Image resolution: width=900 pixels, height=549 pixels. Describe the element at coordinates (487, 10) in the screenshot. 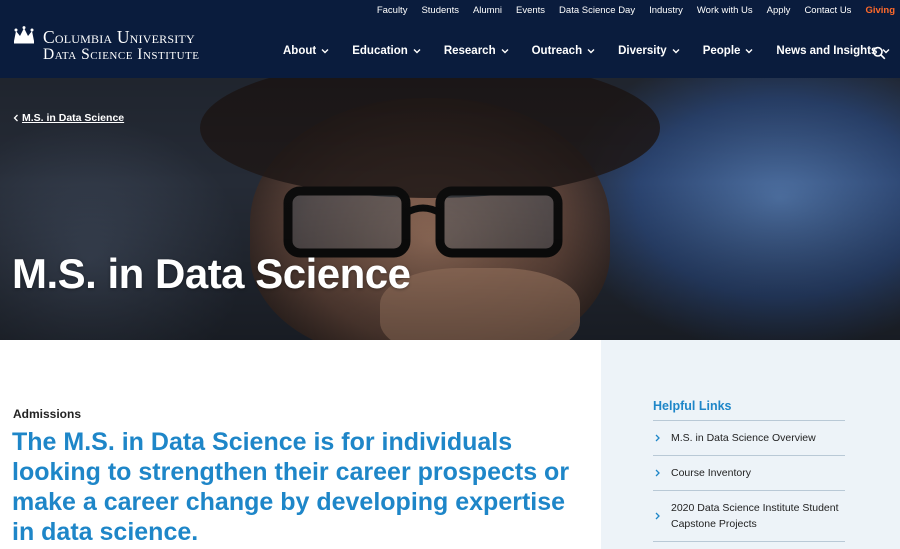

I see `utility-link-alumni: Alumni` at that location.